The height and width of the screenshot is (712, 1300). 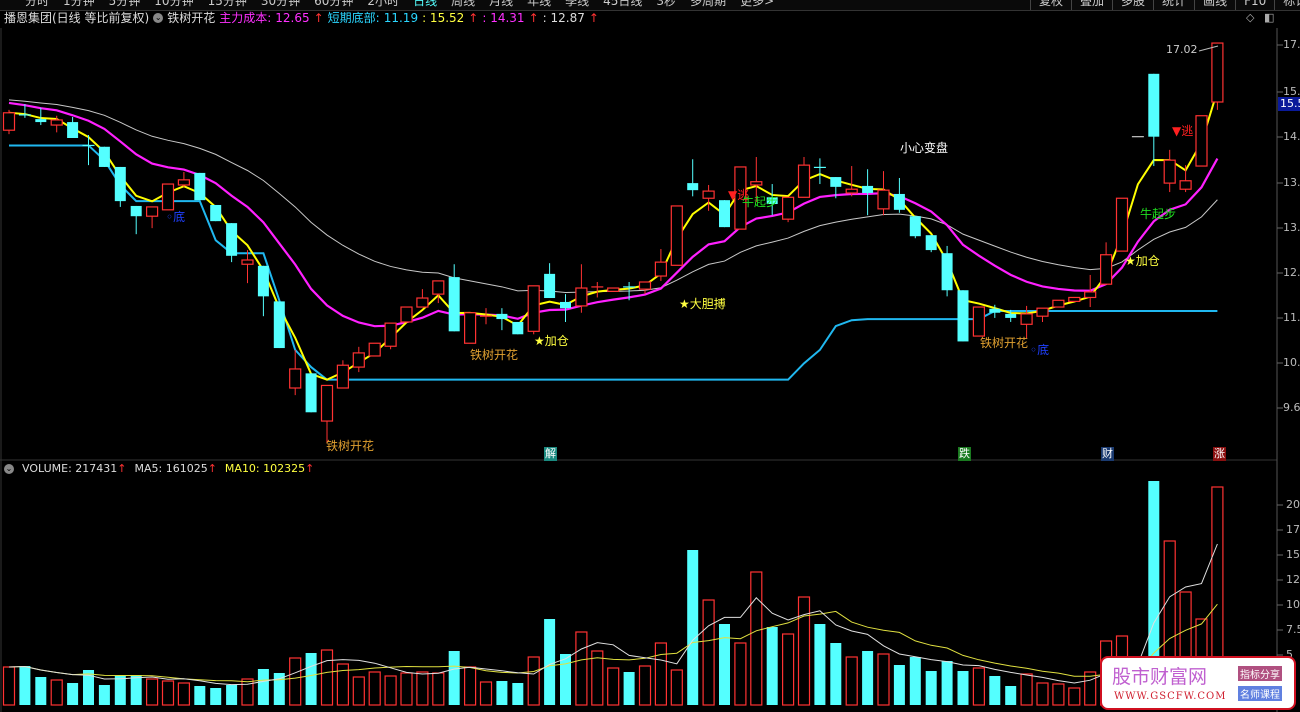 What do you see at coordinates (70, 468) in the screenshot?
I see `volume-value: VOLUME: 217431` at bounding box center [70, 468].